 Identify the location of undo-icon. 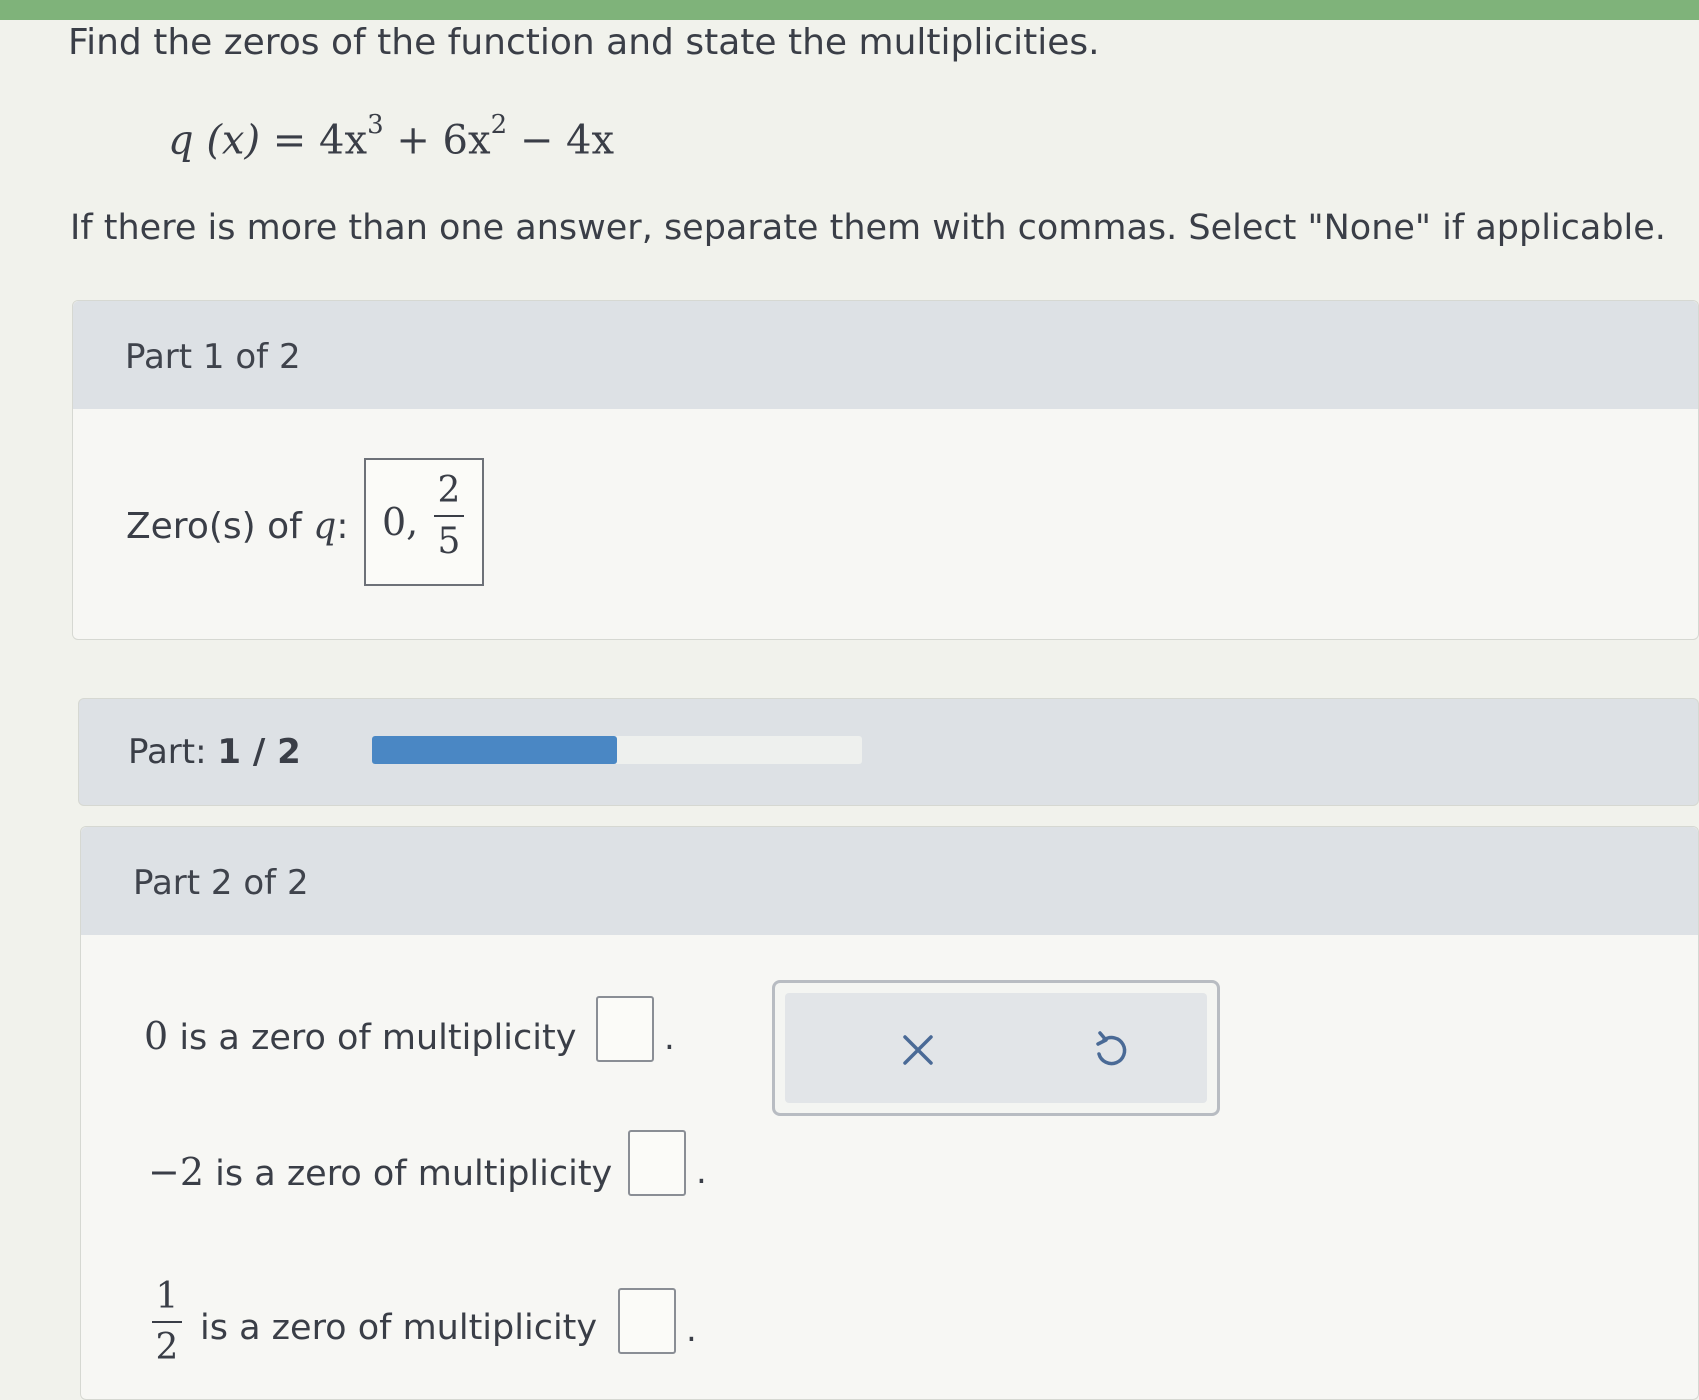
(1111, 1048).